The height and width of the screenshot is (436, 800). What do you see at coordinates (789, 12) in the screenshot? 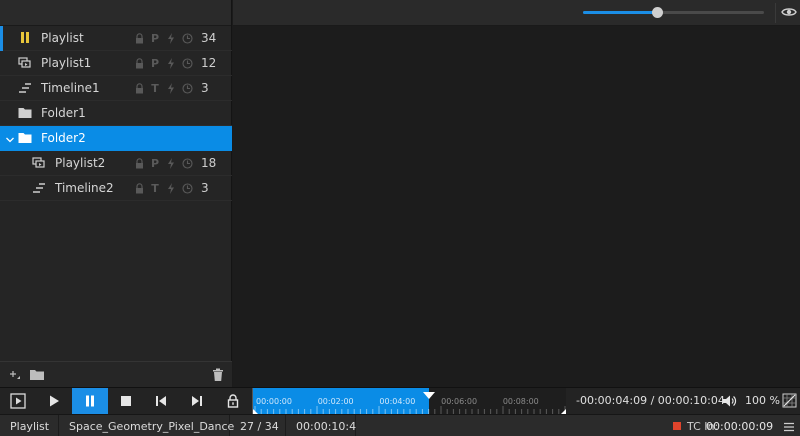
I see `eye-icon` at bounding box center [789, 12].